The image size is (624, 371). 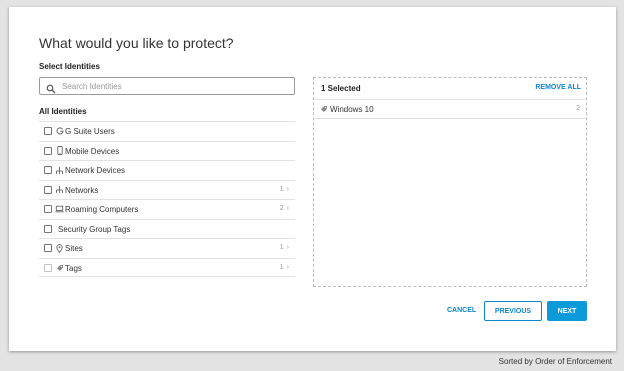 I want to click on all-identities-label: All Identities, so click(x=63, y=111).